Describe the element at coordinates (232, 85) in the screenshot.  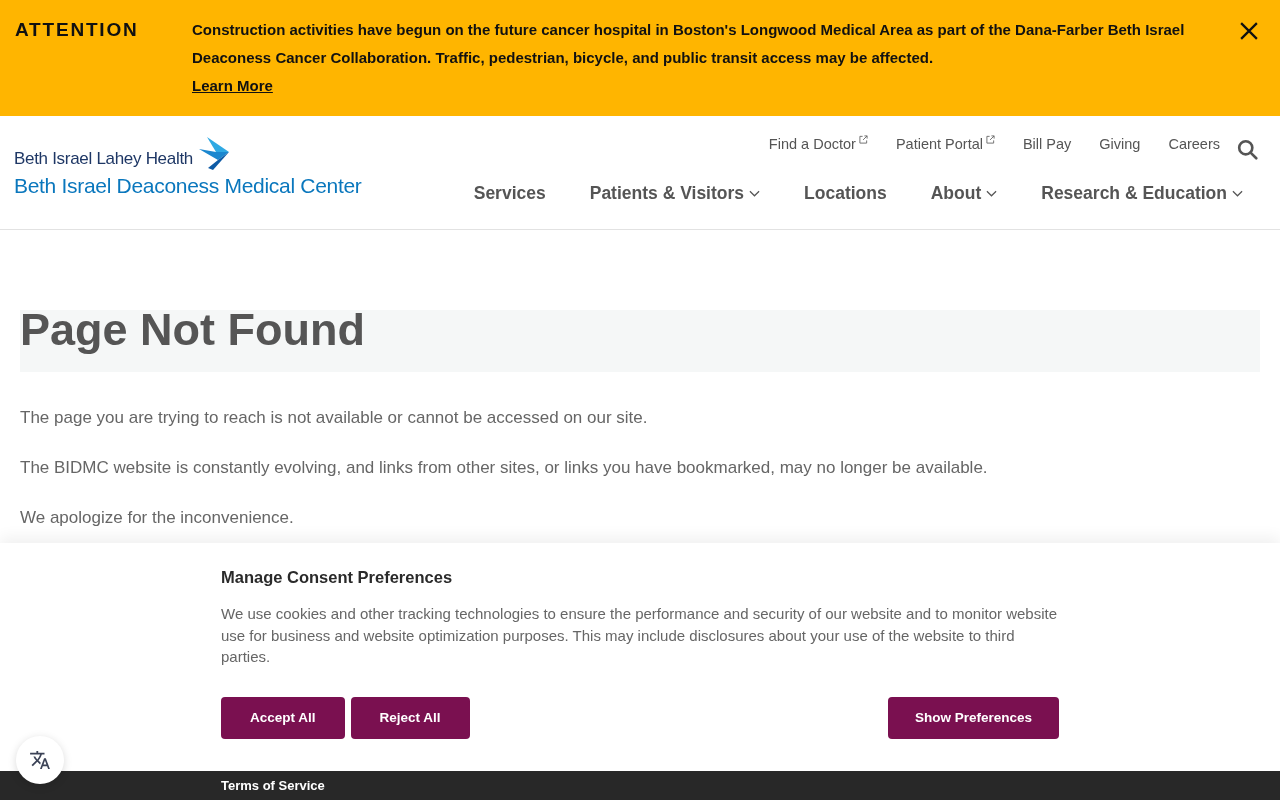
I see `learn-more-link: Learn More` at that location.